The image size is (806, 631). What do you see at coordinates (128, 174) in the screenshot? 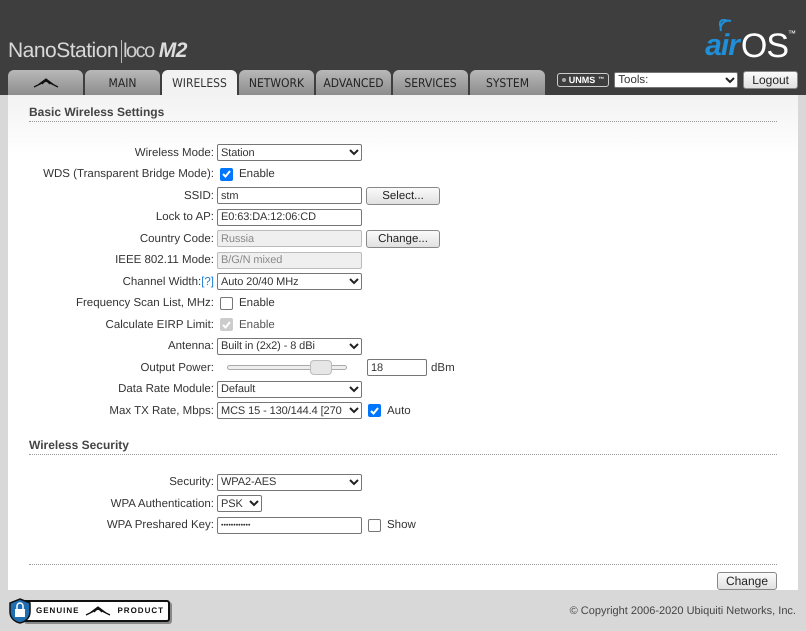
I see `field-label: WDS (Transparent Bridge Mode):` at bounding box center [128, 174].